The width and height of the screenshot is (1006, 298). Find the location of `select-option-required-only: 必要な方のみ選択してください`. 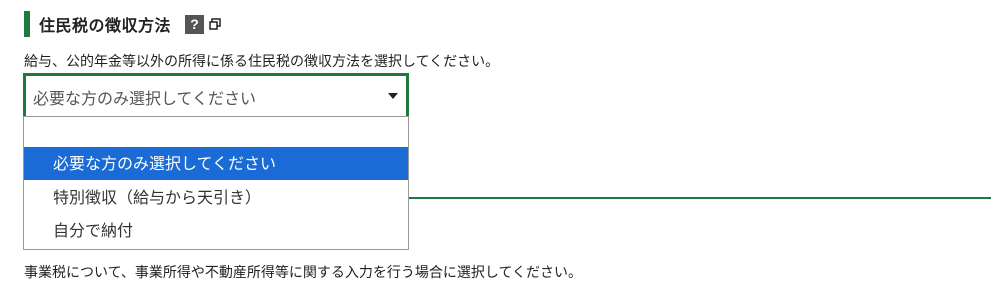

select-option-required-only: 必要な方のみ選択してください is located at coordinates (216, 163).